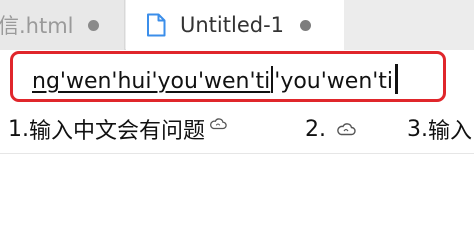 Image resolution: width=474 pixels, height=246 pixels. Describe the element at coordinates (156, 25) in the screenshot. I see `file-icon` at that location.